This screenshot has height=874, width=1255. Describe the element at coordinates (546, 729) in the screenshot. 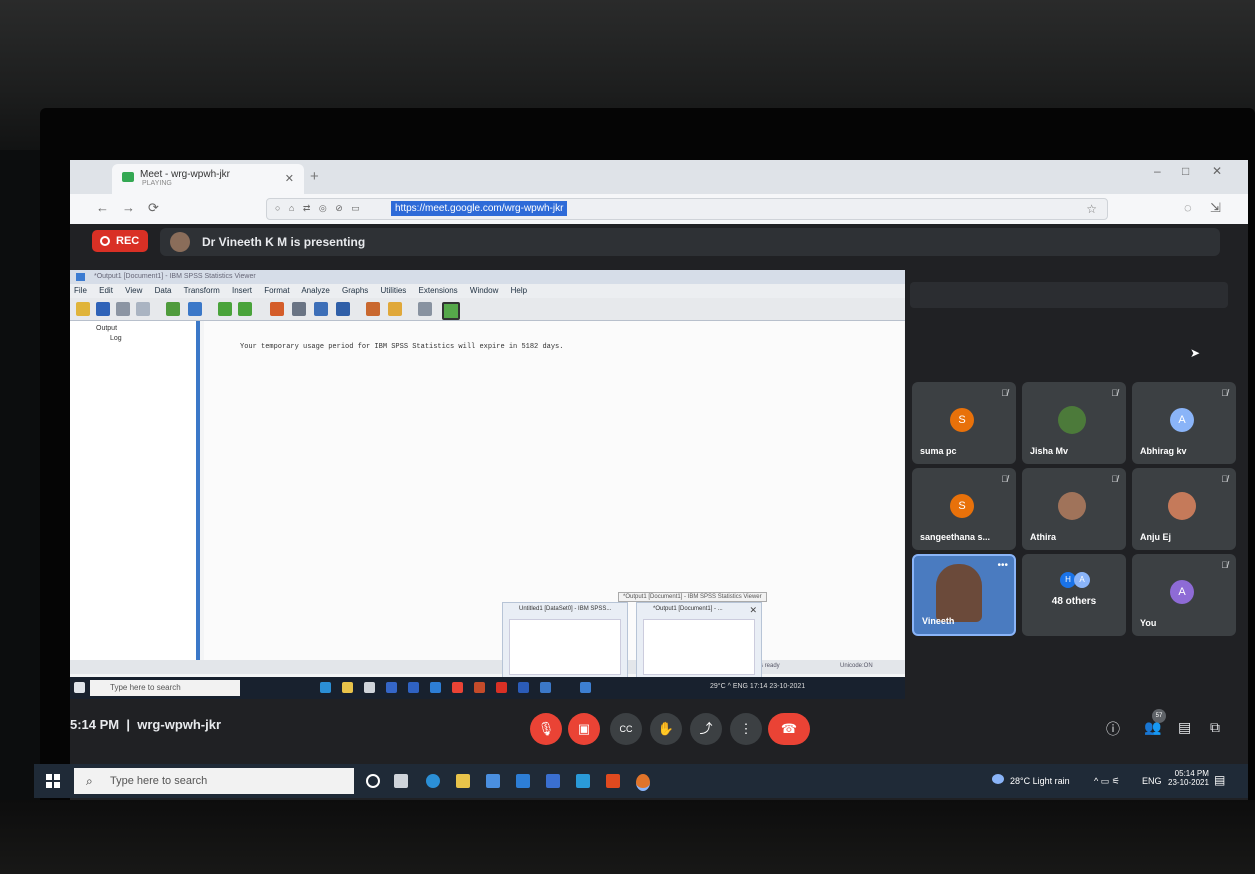

I see `mic-off-button: 🎙` at that location.